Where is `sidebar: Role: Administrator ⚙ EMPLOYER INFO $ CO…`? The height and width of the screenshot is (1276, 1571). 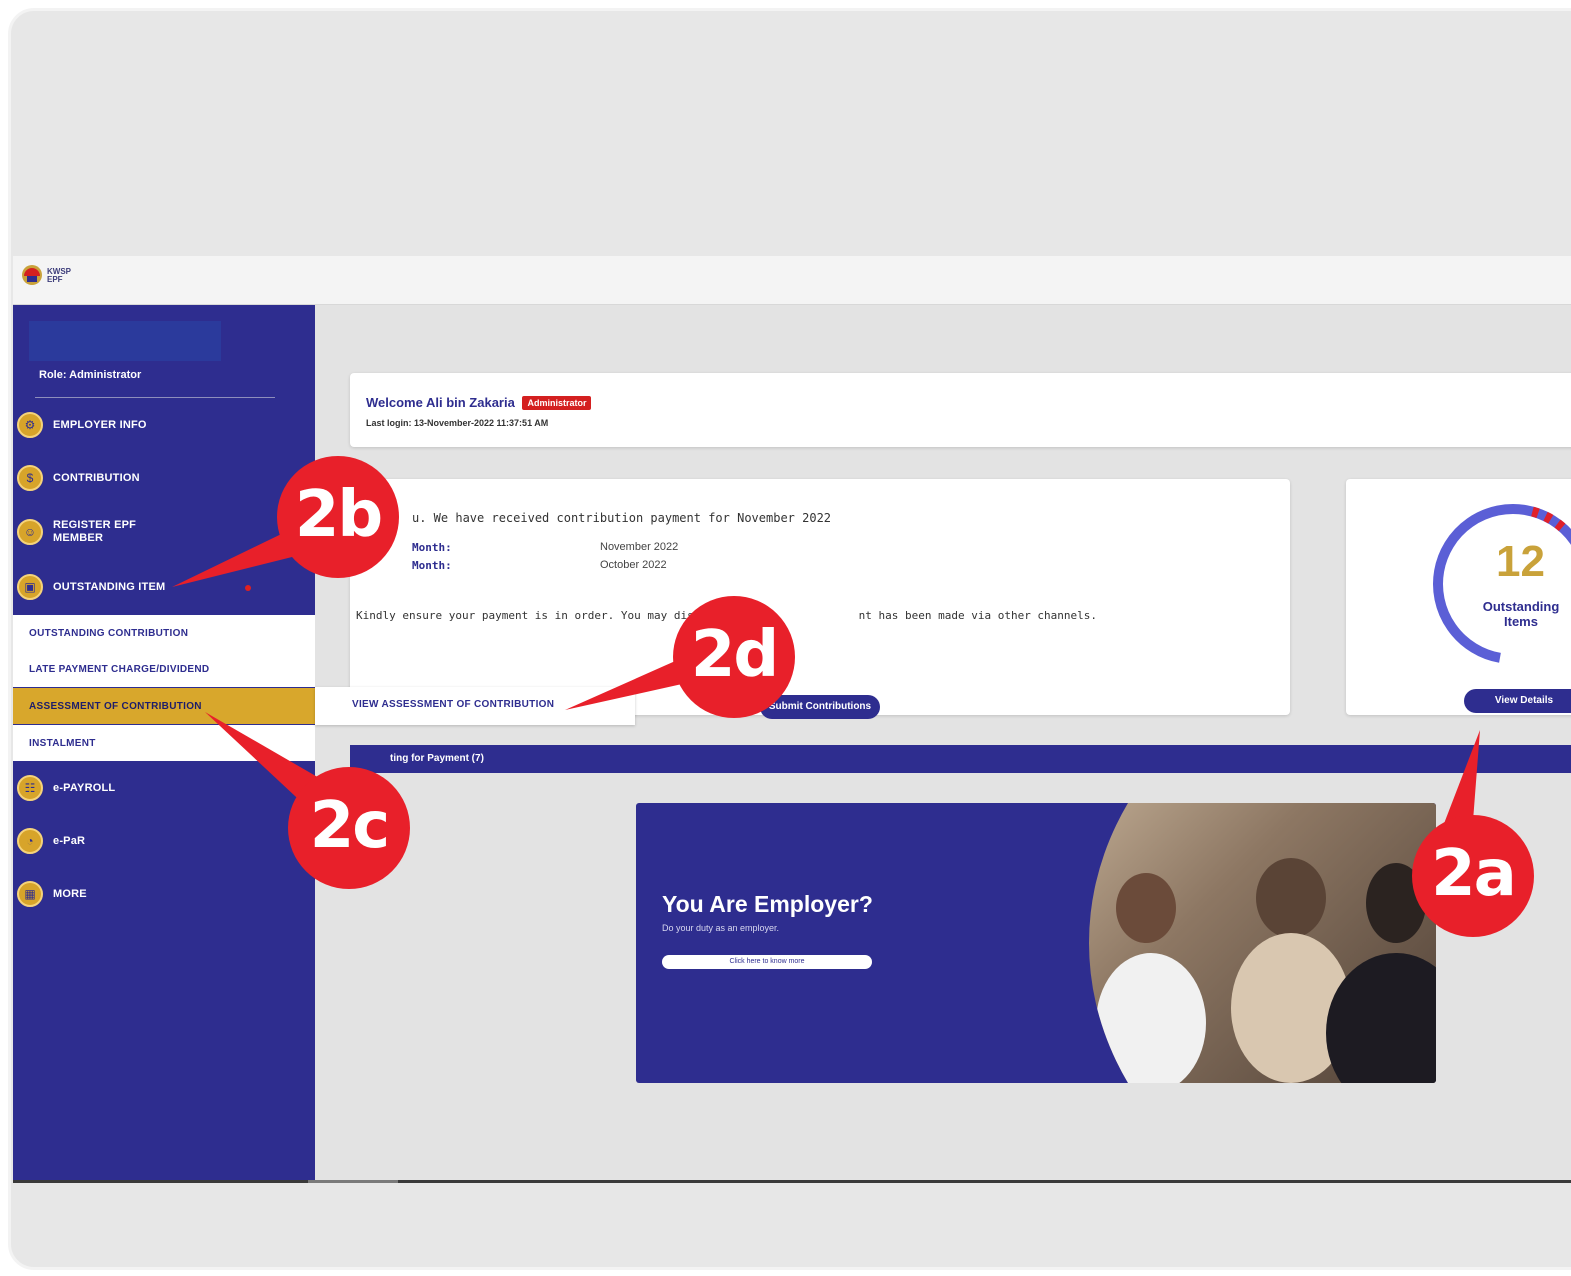
sidebar: Role: Administrator ⚙ EMPLOYER INFO $ CO… is located at coordinates (164, 742).